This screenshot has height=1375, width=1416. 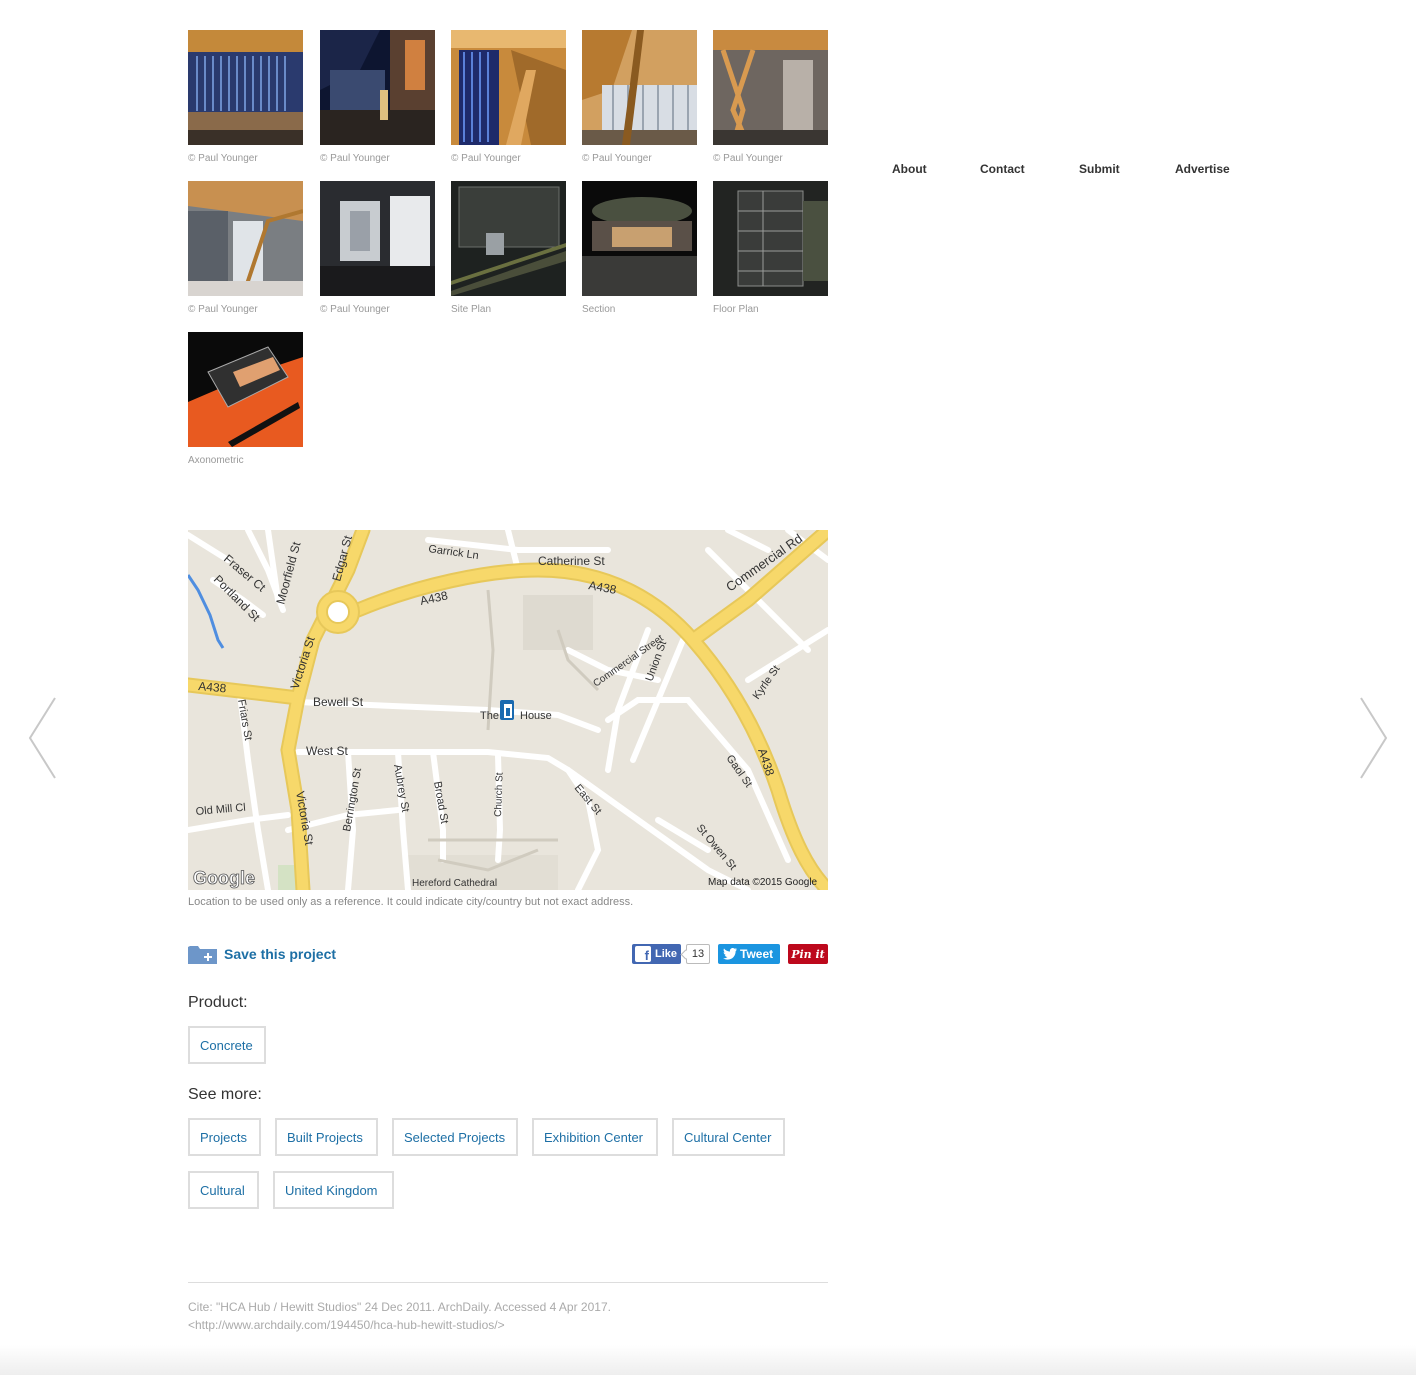 I want to click on see-more-tag: Exhibition Center, so click(x=595, y=1137).